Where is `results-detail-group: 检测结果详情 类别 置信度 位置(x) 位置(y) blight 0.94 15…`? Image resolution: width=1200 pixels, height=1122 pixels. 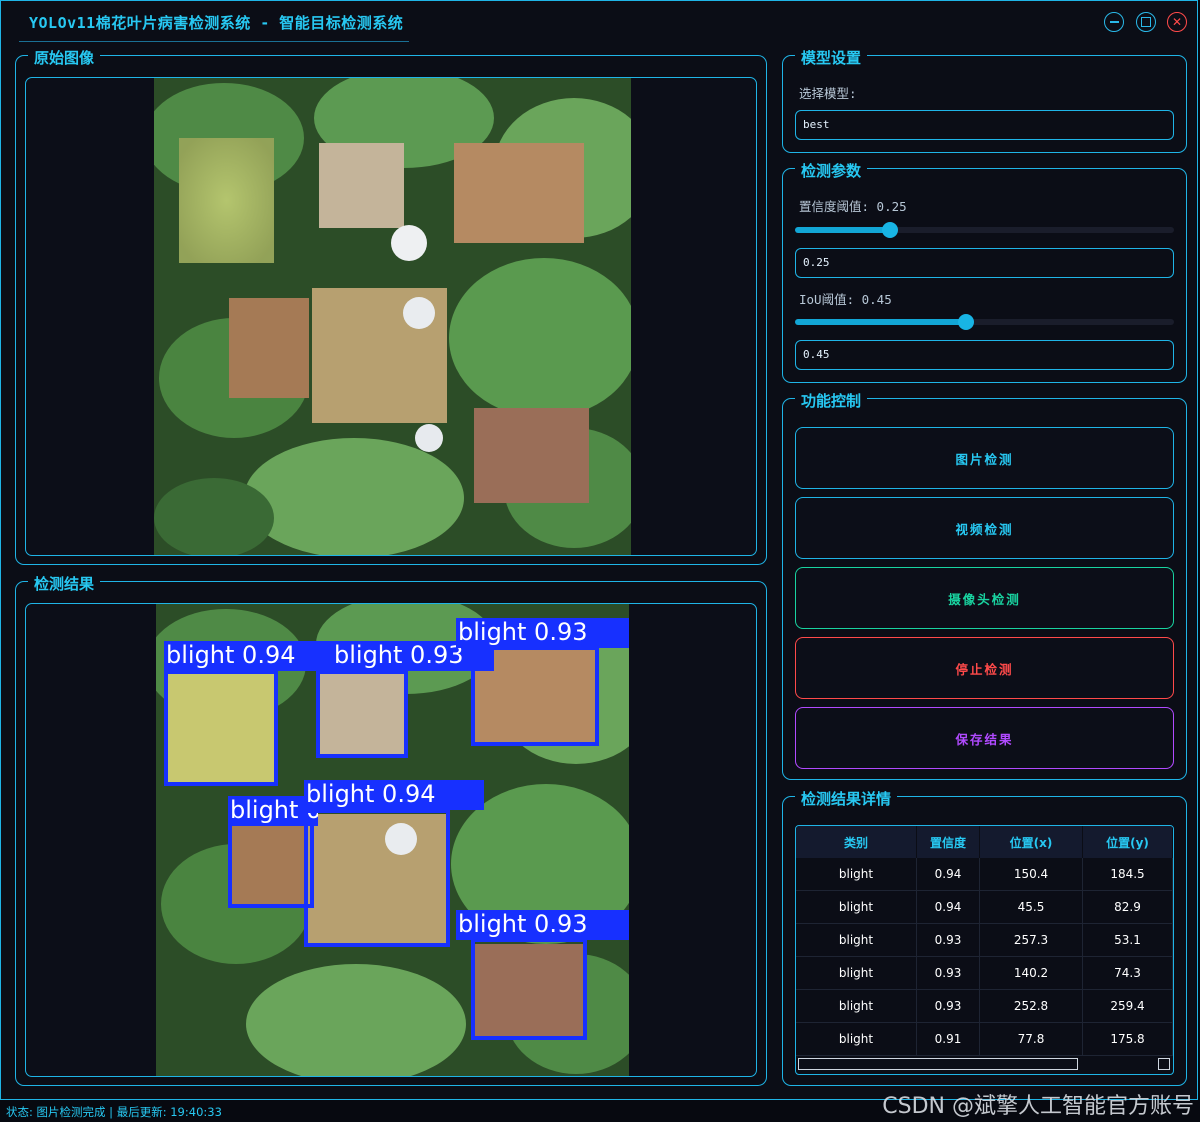 results-detail-group: 检测结果详情 类别 置信度 位置(x) 位置(y) blight 0.94 15… is located at coordinates (984, 937).